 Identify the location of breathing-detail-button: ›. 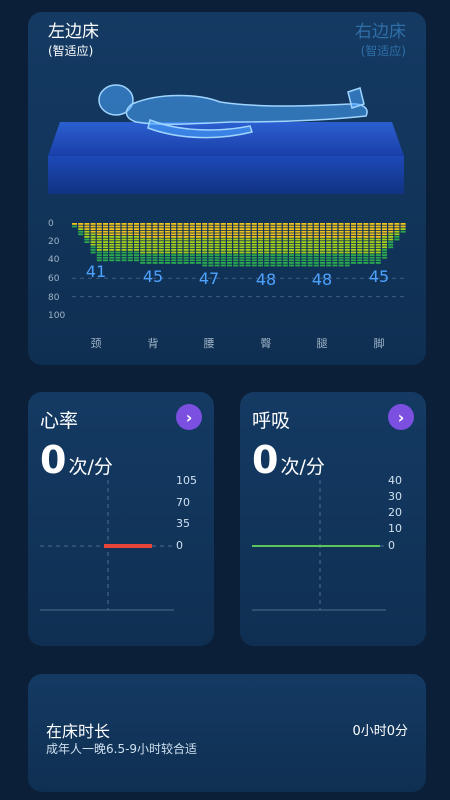
(401, 417).